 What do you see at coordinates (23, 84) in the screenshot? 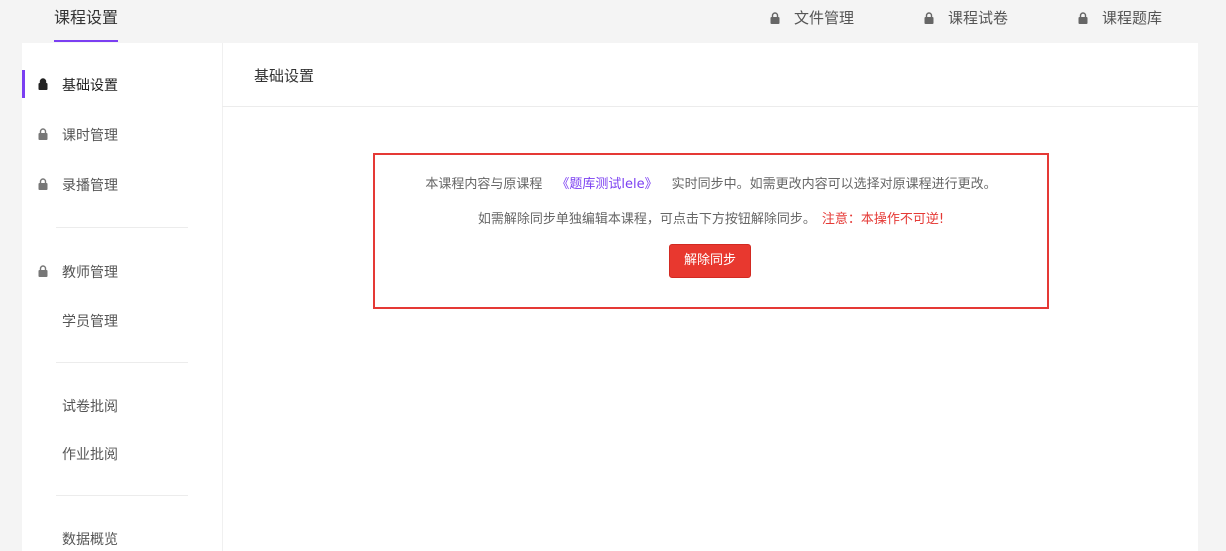
I see `active-indicator` at bounding box center [23, 84].